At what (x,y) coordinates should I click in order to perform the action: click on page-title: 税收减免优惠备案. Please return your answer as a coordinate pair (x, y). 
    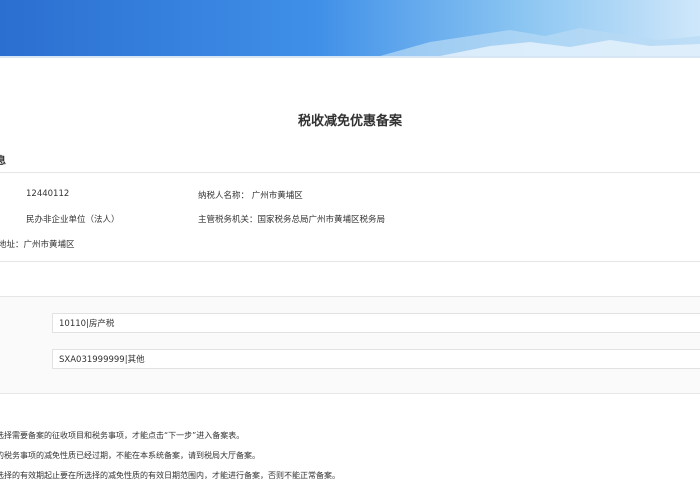
    Looking at the image, I should click on (349, 121).